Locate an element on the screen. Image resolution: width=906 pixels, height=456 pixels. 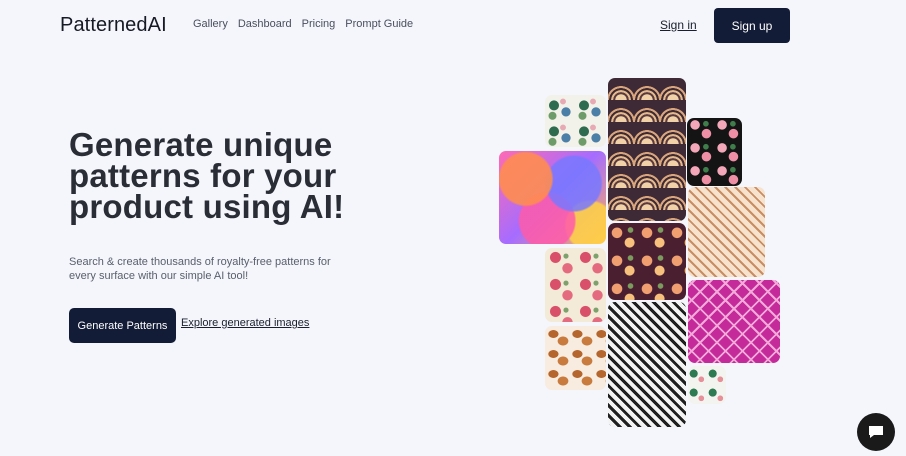
nav-link-dashboard: Dashboard is located at coordinates (265, 24).